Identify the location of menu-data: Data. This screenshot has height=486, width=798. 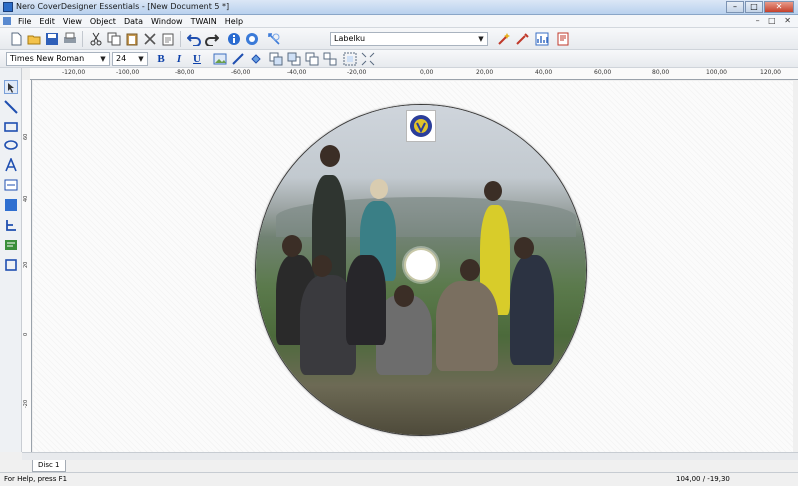
(133, 21).